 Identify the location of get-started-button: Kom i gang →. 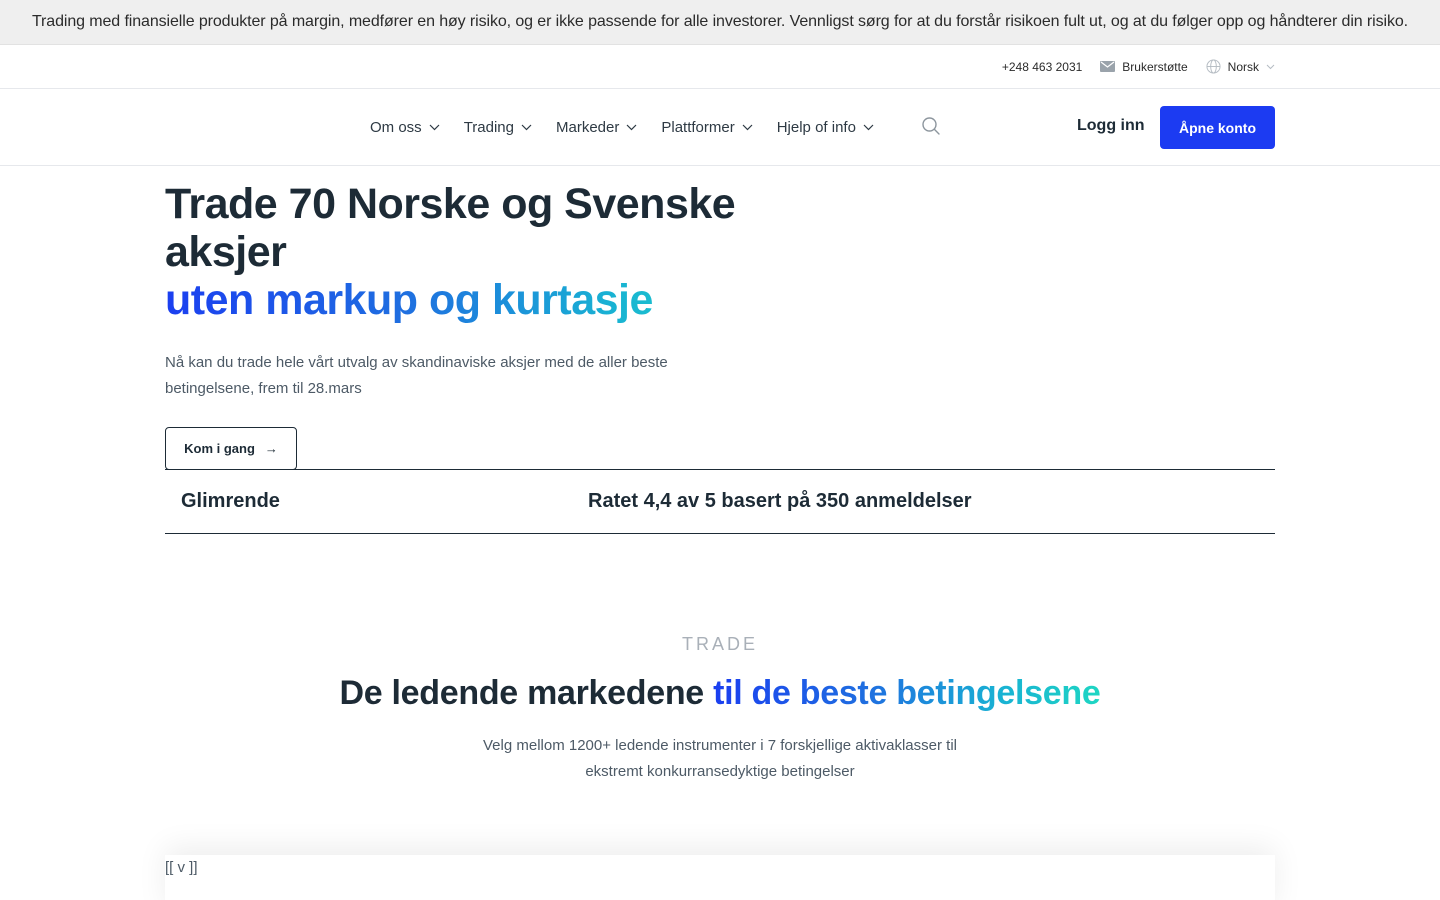
(231, 448).